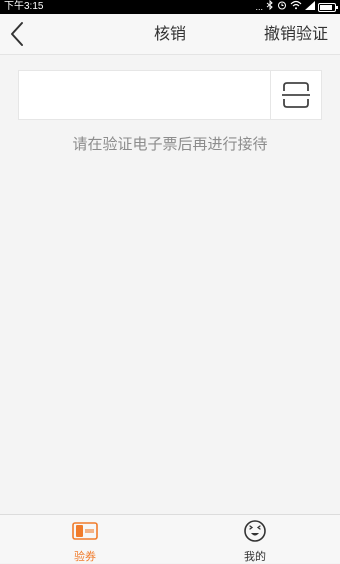 The image size is (340, 564). Describe the element at coordinates (310, 7) in the screenshot. I see `cellular-icon` at that location.